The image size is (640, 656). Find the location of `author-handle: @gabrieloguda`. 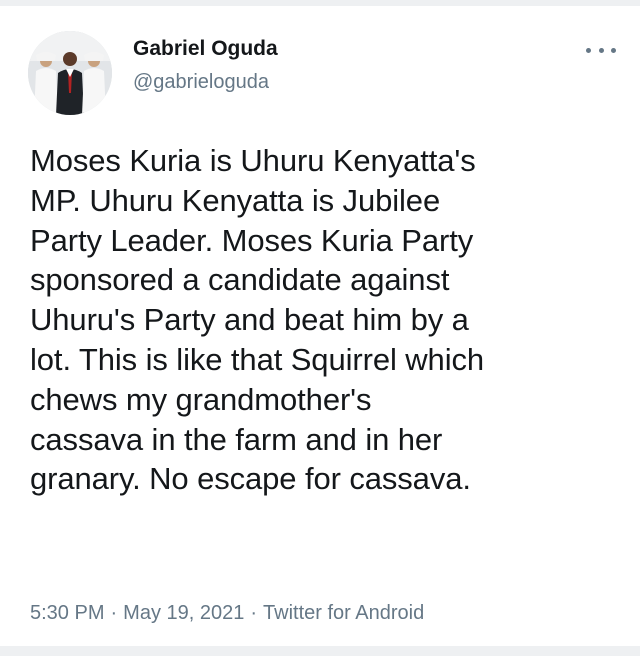

author-handle: @gabrieloguda is located at coordinates (201, 82).